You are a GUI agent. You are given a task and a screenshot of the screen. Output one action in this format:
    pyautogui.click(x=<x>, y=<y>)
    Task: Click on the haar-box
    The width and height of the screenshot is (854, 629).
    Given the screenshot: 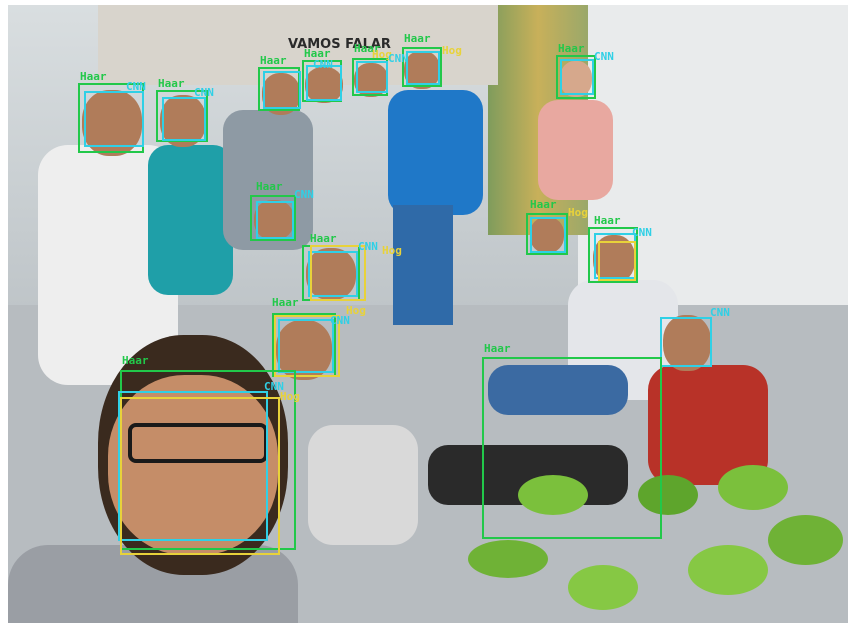 What is the action you would take?
    pyautogui.click(x=572, y=448)
    